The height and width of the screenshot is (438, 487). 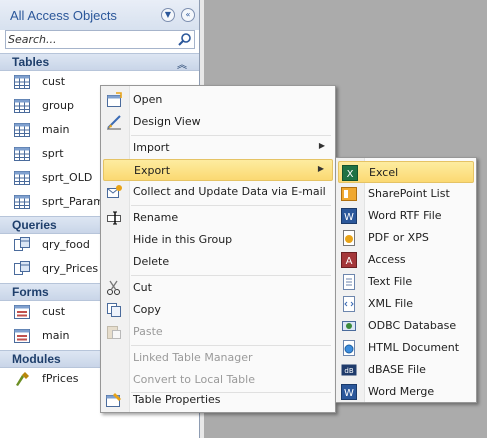 What do you see at coordinates (218, 100) in the screenshot?
I see `menu-item-open: Open` at bounding box center [218, 100].